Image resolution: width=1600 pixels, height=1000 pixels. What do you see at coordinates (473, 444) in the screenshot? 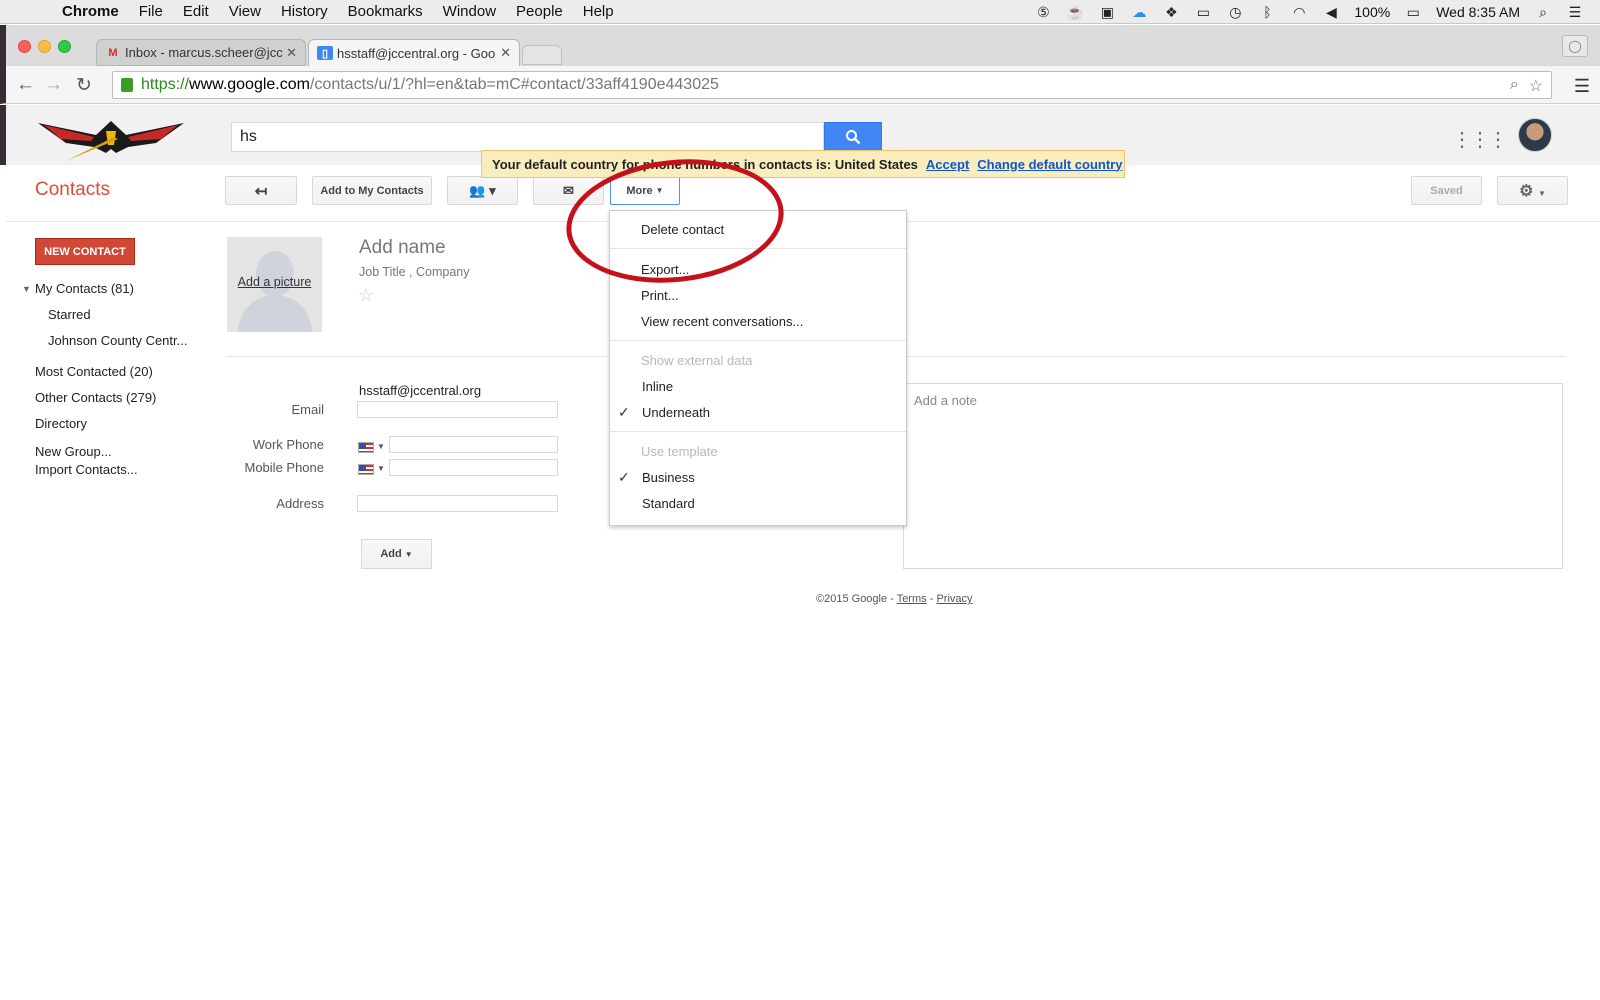
I see `work-phone-field` at bounding box center [473, 444].